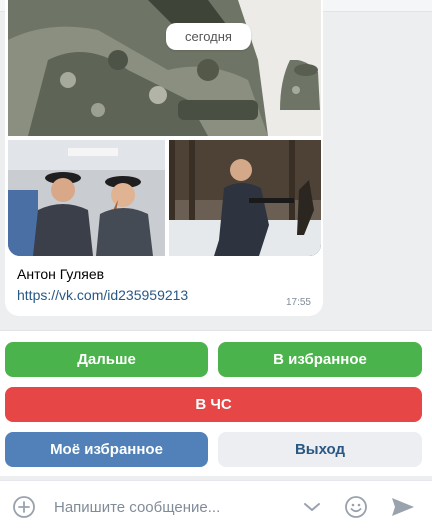 Image resolution: width=432 pixels, height=532 pixels. What do you see at coordinates (208, 36) in the screenshot?
I see `date-separator: сегодня` at bounding box center [208, 36].